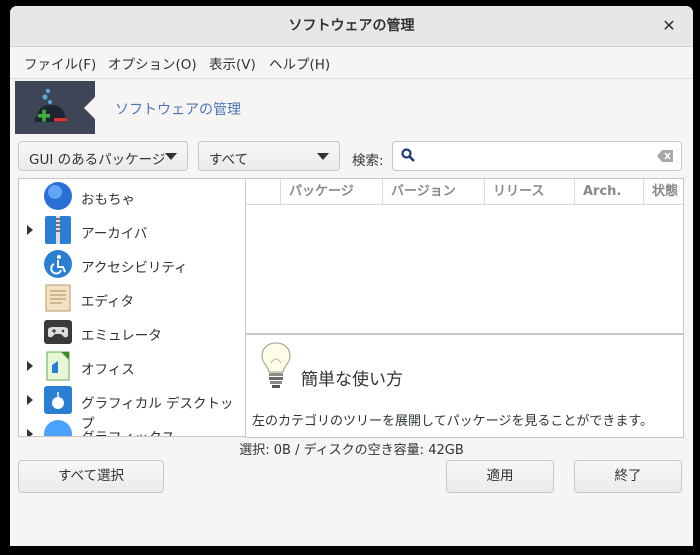 Image resolution: width=700 pixels, height=555 pixels. Describe the element at coordinates (108, 200) in the screenshot. I see `category-label: おもちゃ` at that location.